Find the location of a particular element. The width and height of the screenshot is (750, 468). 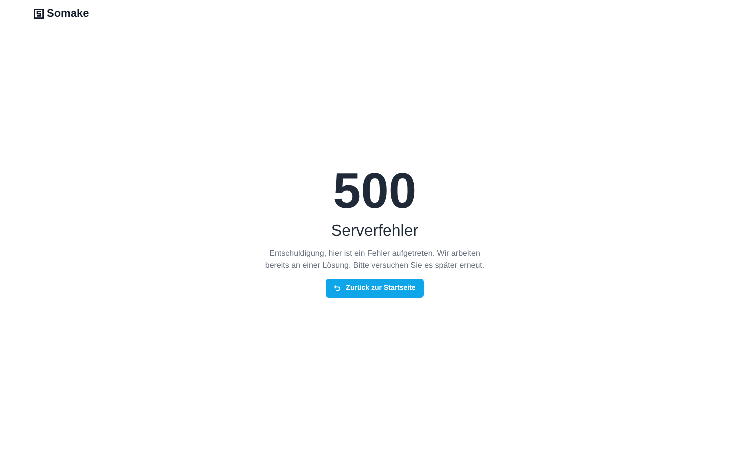

error-code: 500 is located at coordinates (375, 191).